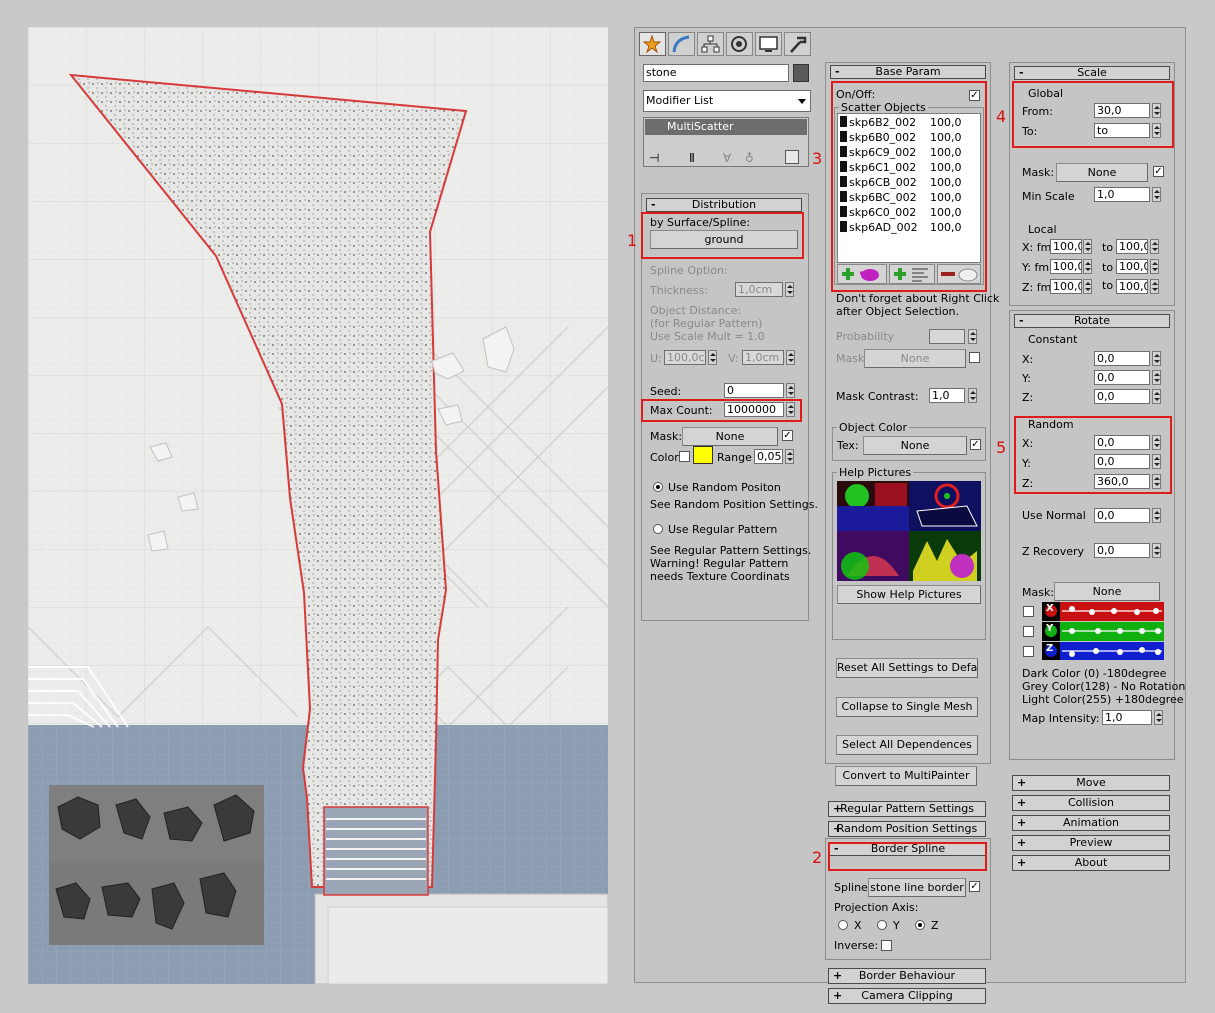  What do you see at coordinates (1156, 396) in the screenshot?
I see `const-z-spinner` at bounding box center [1156, 396].